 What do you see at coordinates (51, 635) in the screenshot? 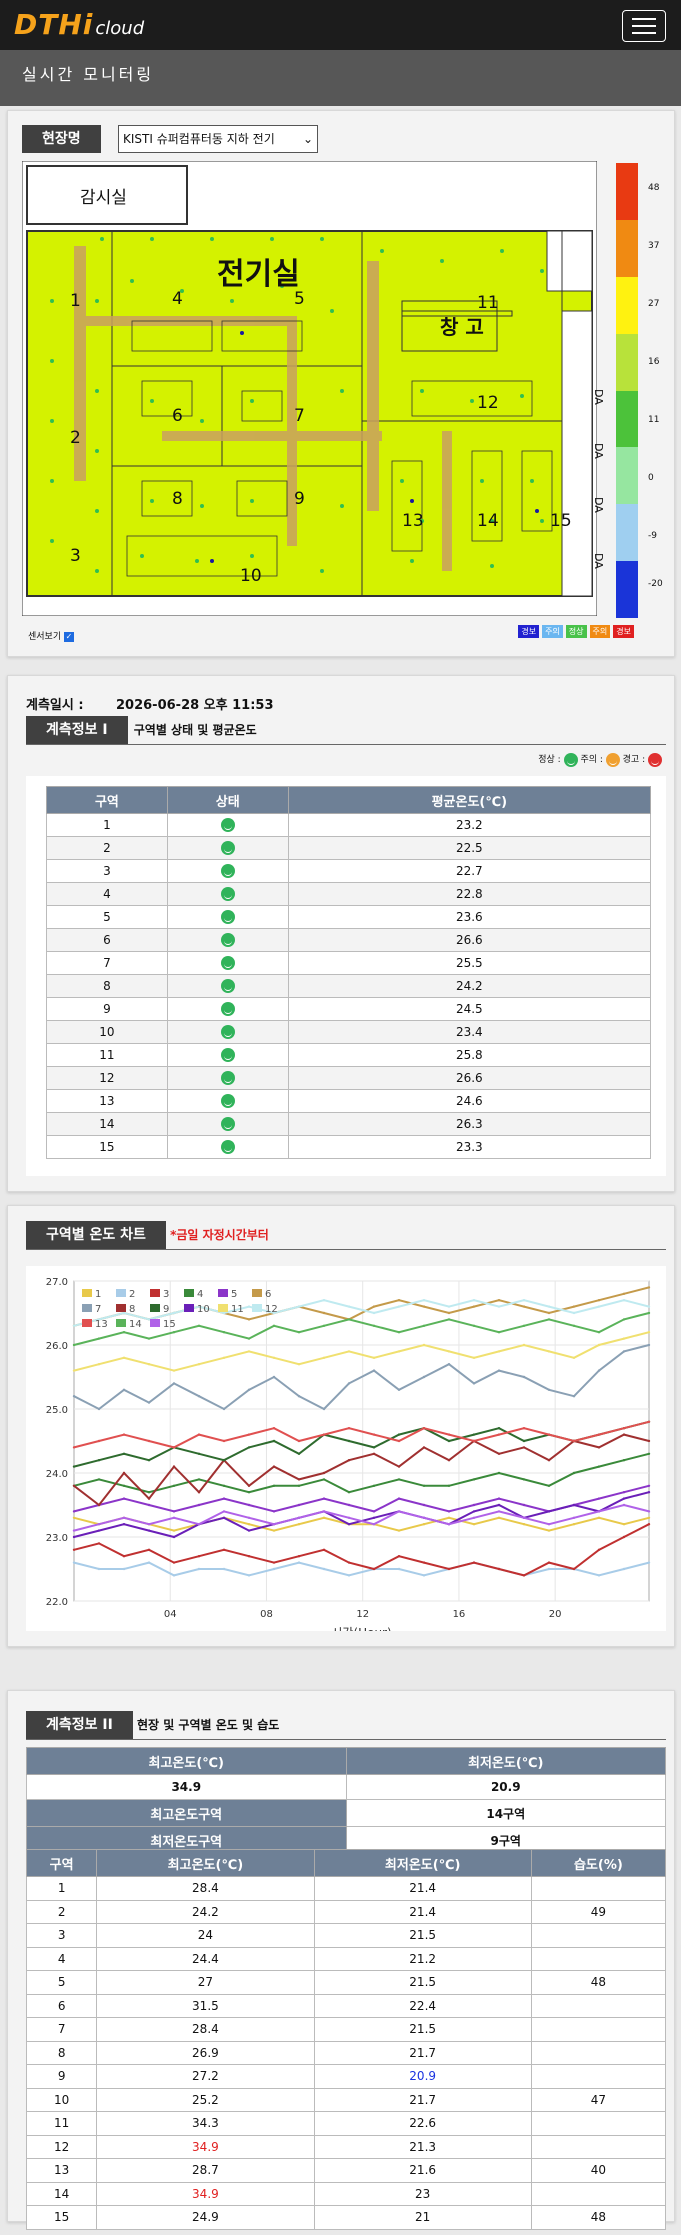
I see `sensor-toggle: 센서보기 ✓` at bounding box center [51, 635].